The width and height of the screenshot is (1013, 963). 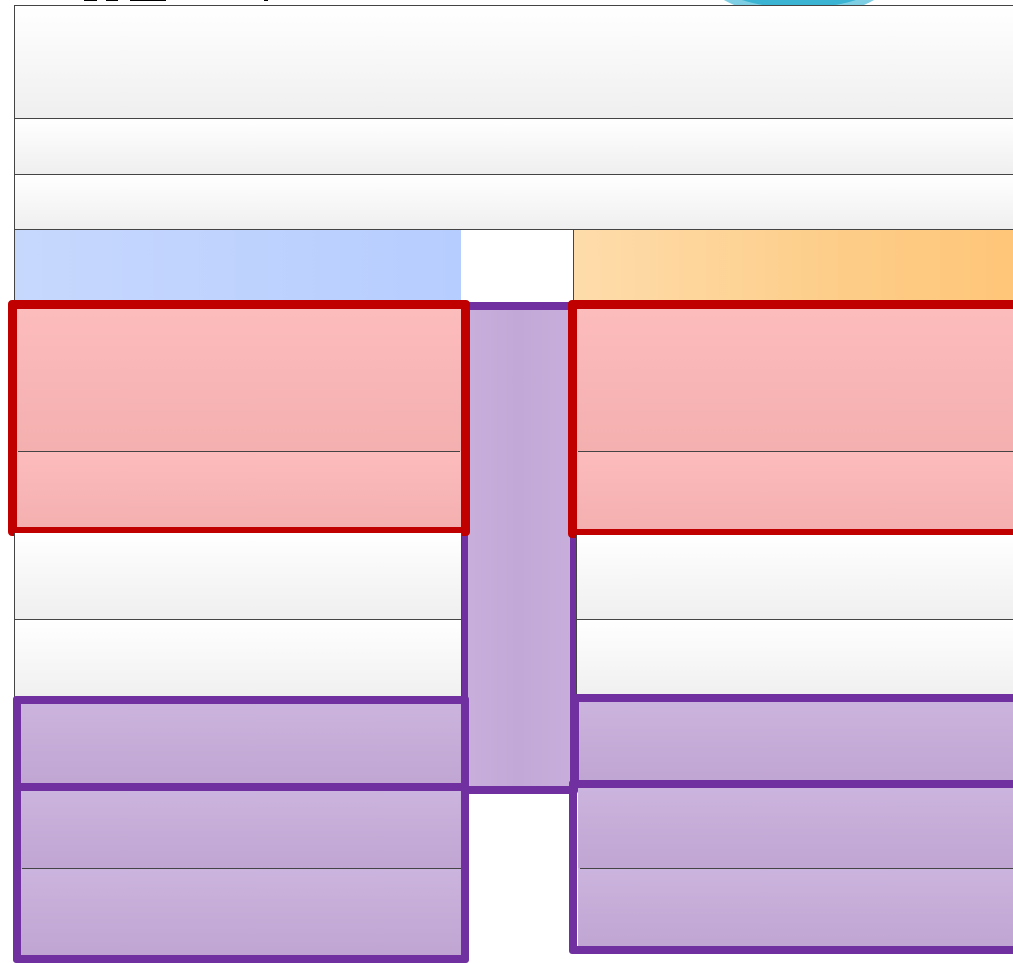 What do you see at coordinates (238, 269) in the screenshot?
I see `left-column-header` at bounding box center [238, 269].